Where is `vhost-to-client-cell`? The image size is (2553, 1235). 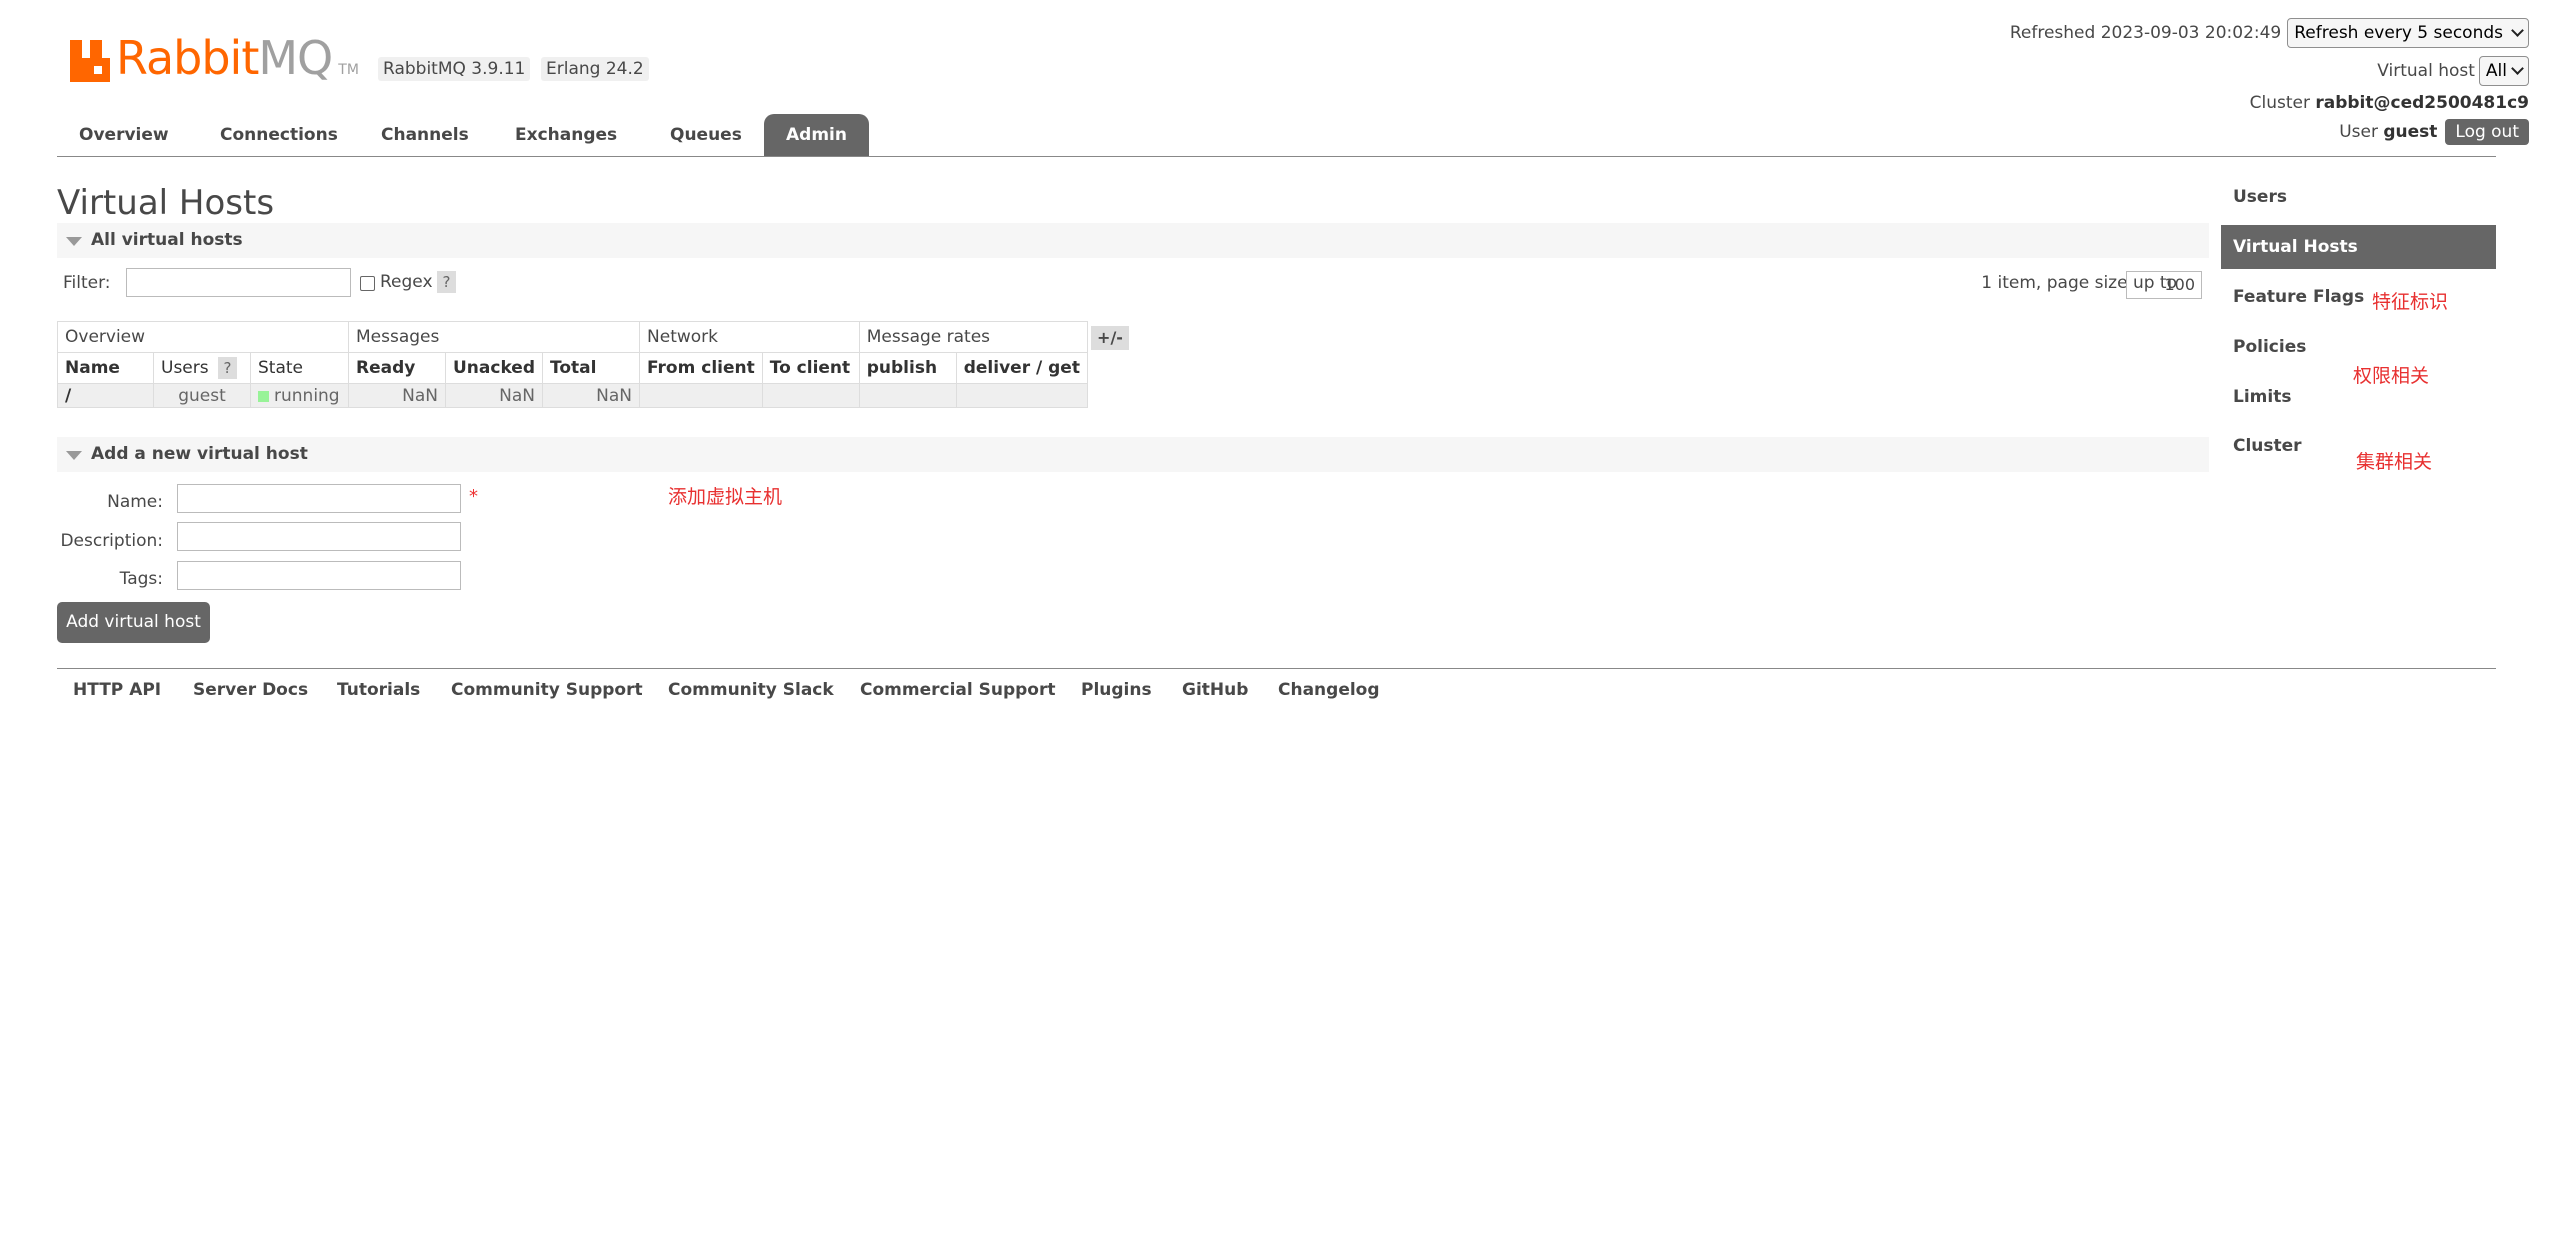
vhost-to-client-cell is located at coordinates (810, 395).